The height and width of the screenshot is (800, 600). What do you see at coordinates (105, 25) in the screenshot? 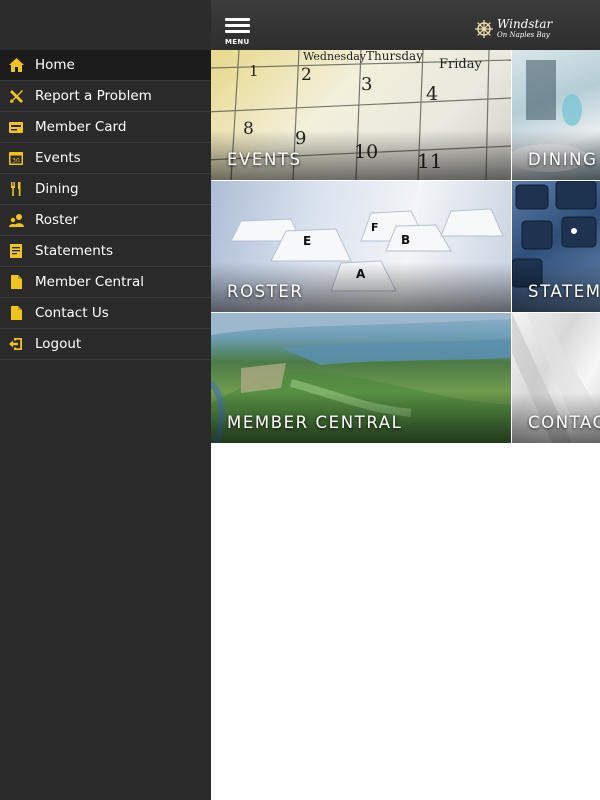
I see `drawer-header` at bounding box center [105, 25].